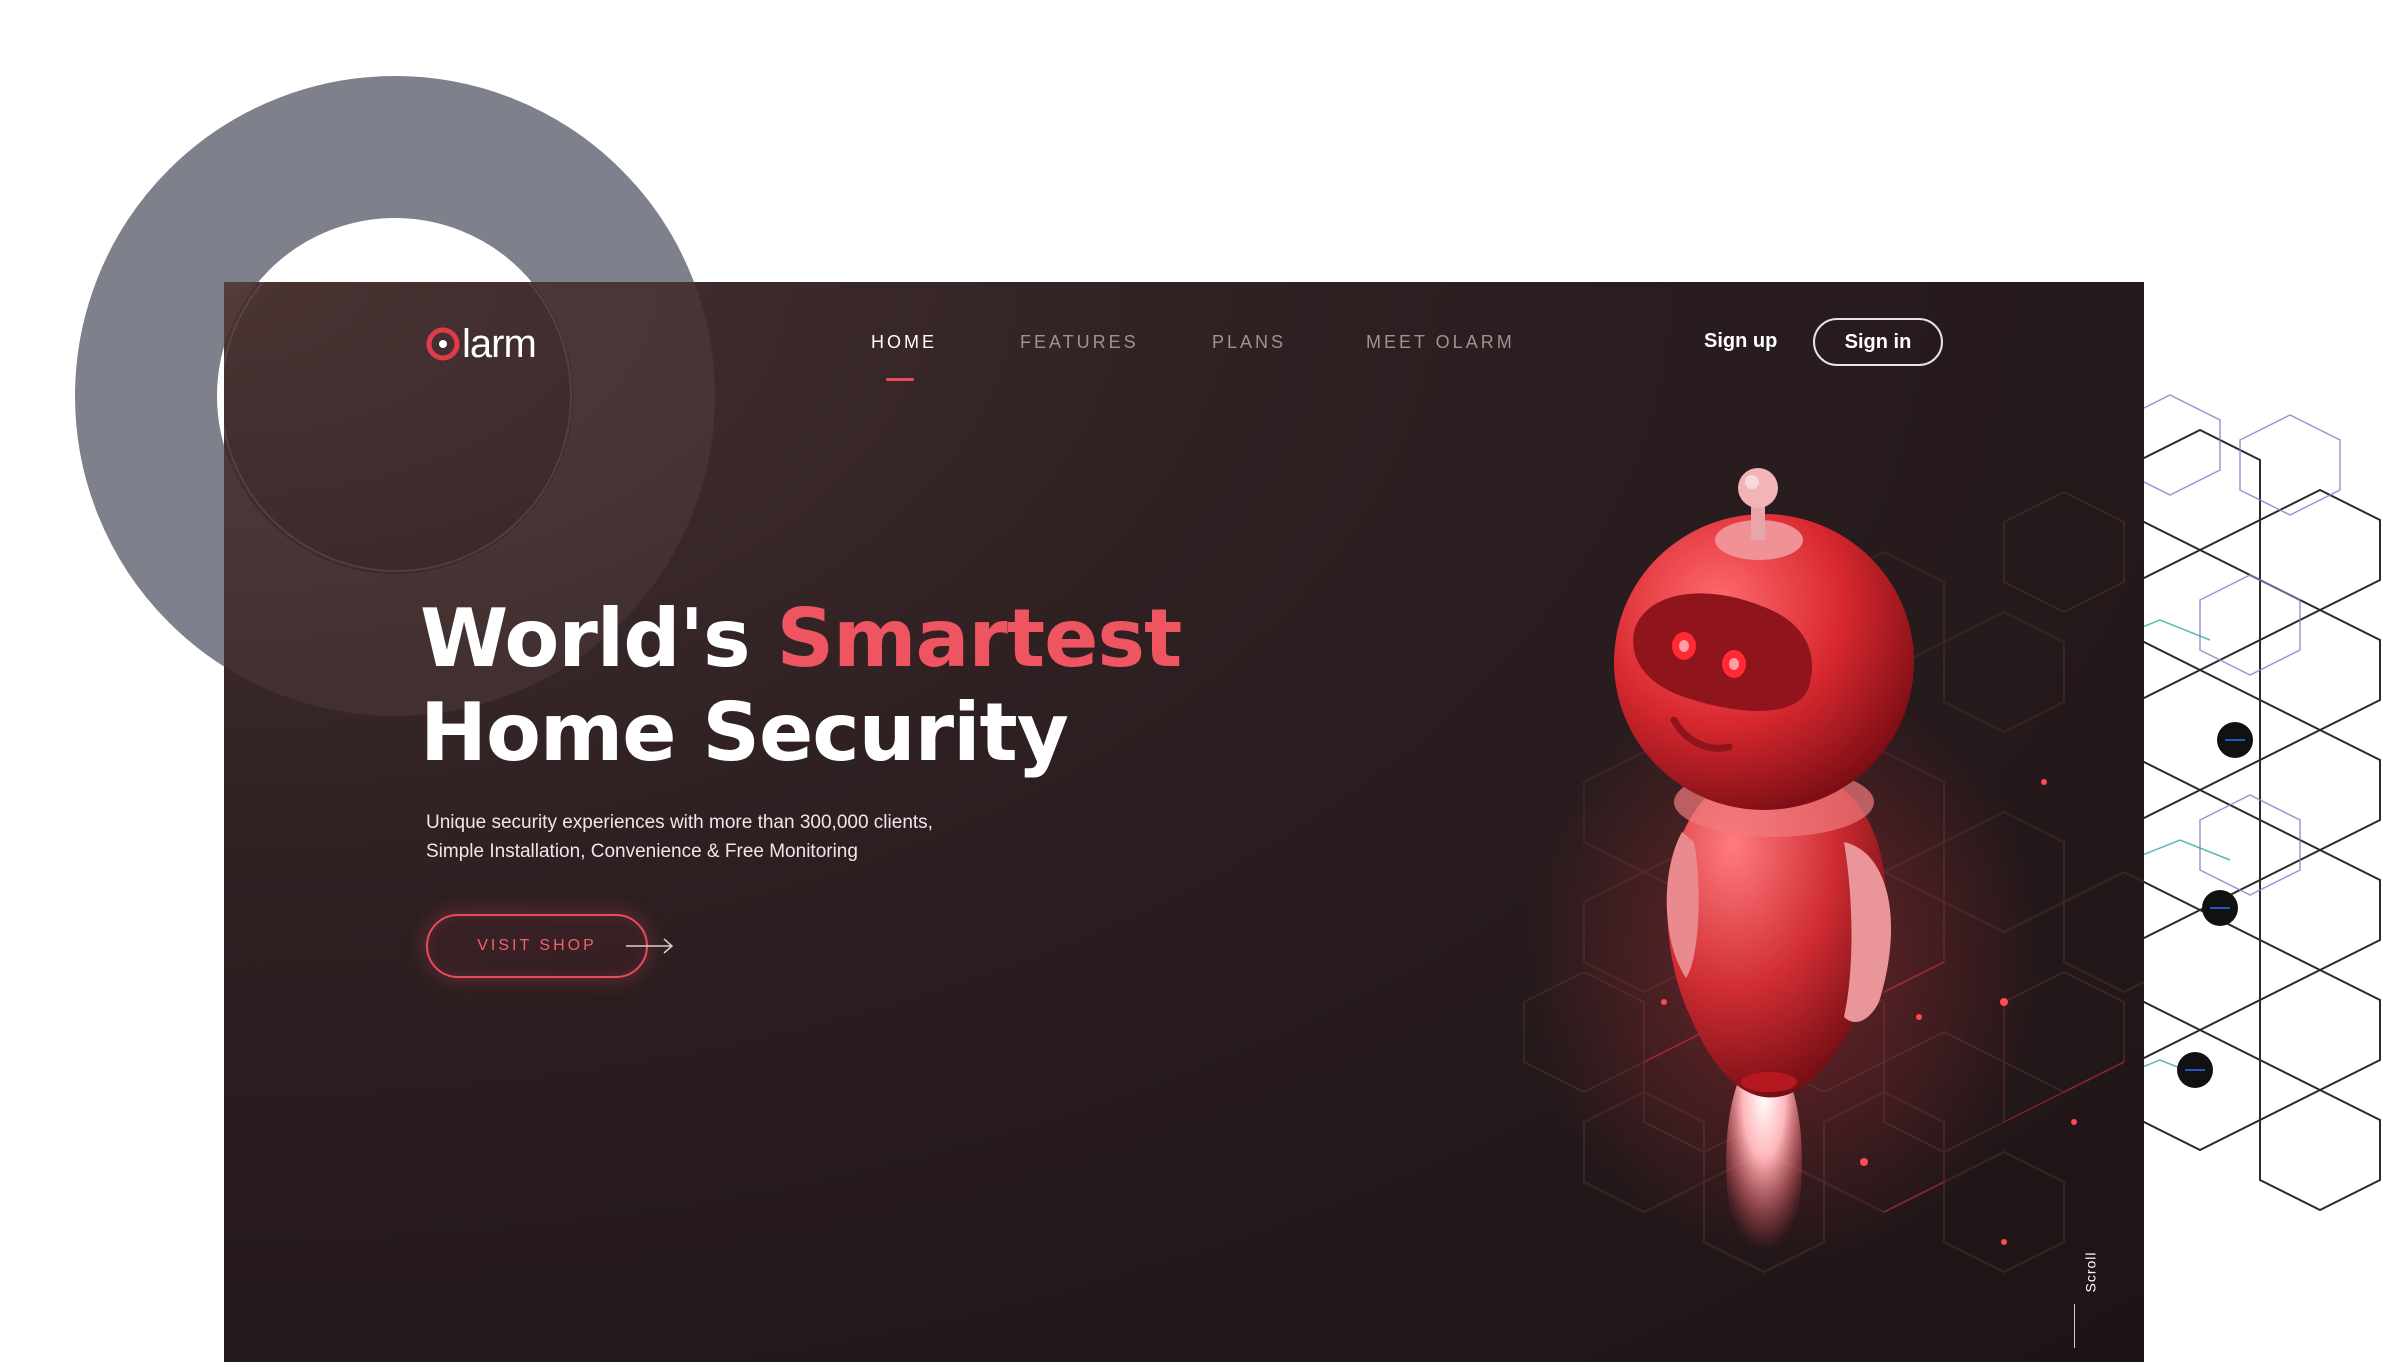 This screenshot has height=1362, width=2403. I want to click on visit-shop-button: VISIT SHOP, so click(537, 946).